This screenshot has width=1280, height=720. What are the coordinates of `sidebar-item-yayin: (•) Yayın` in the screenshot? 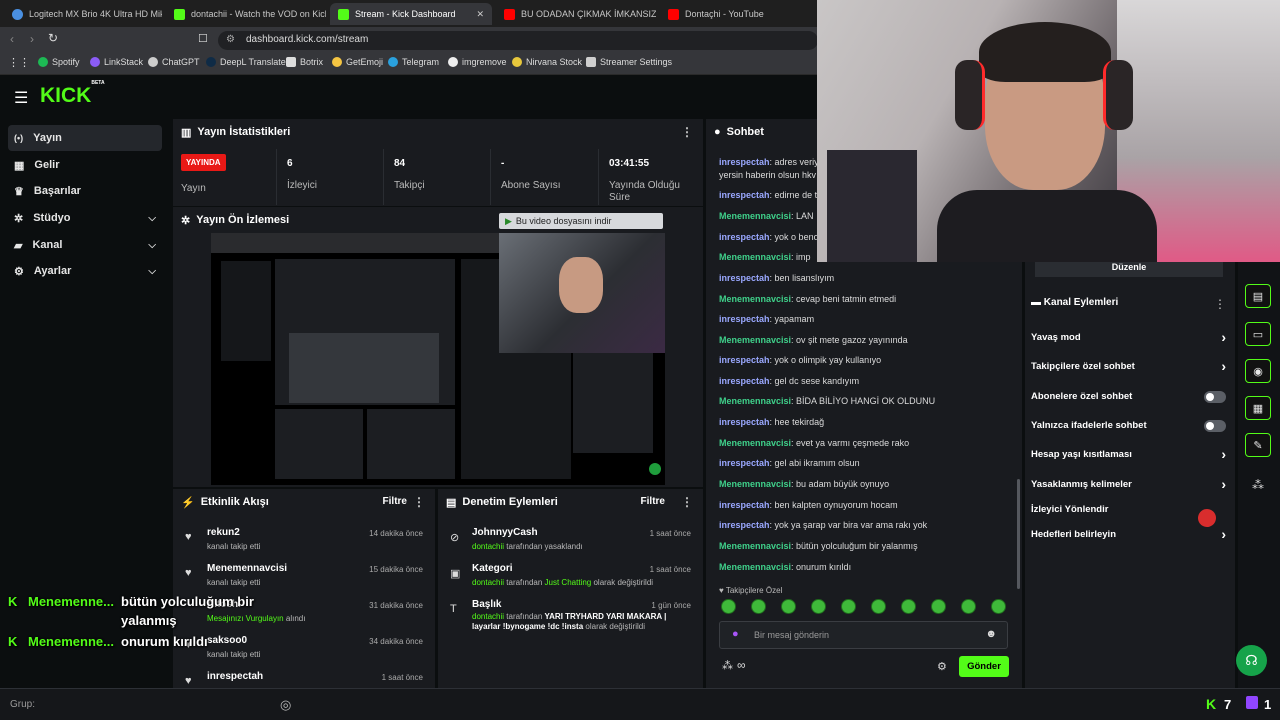 It's located at (85, 138).